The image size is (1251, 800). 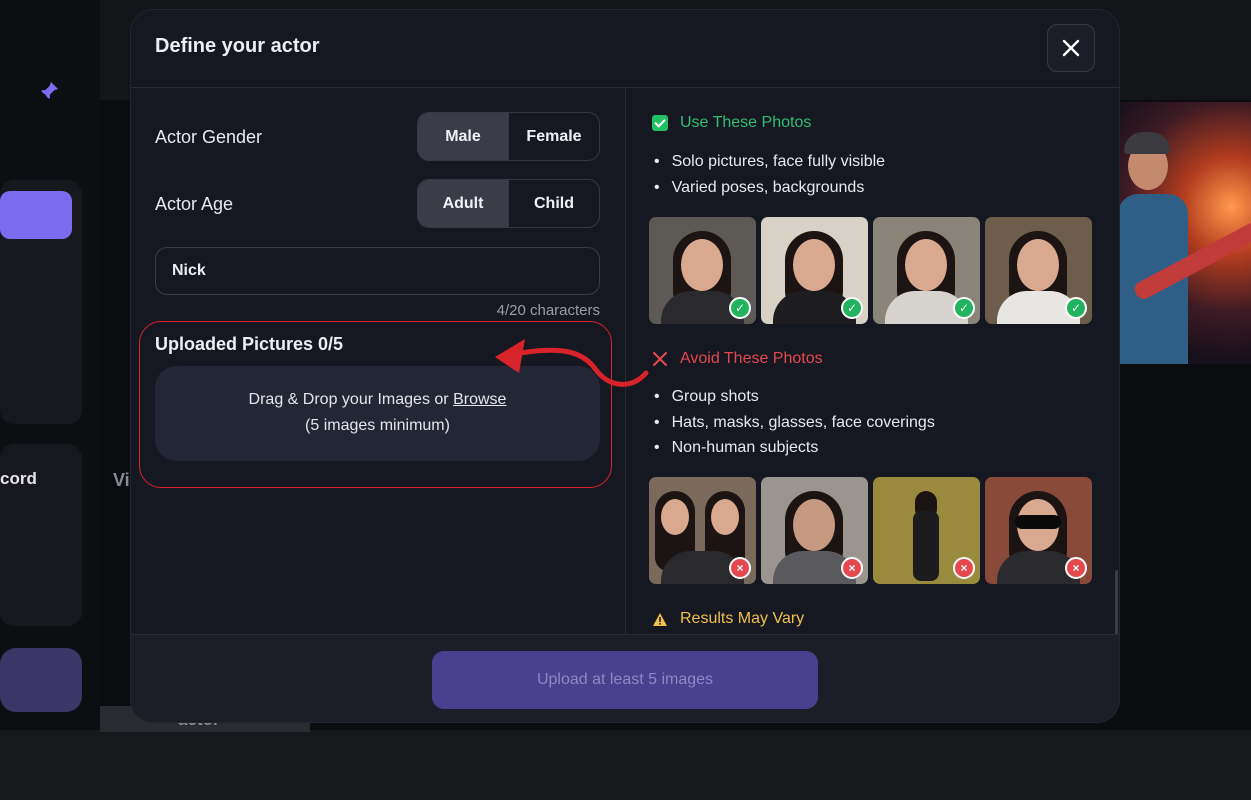 What do you see at coordinates (660, 359) in the screenshot?
I see `x-mark-icon` at bounding box center [660, 359].